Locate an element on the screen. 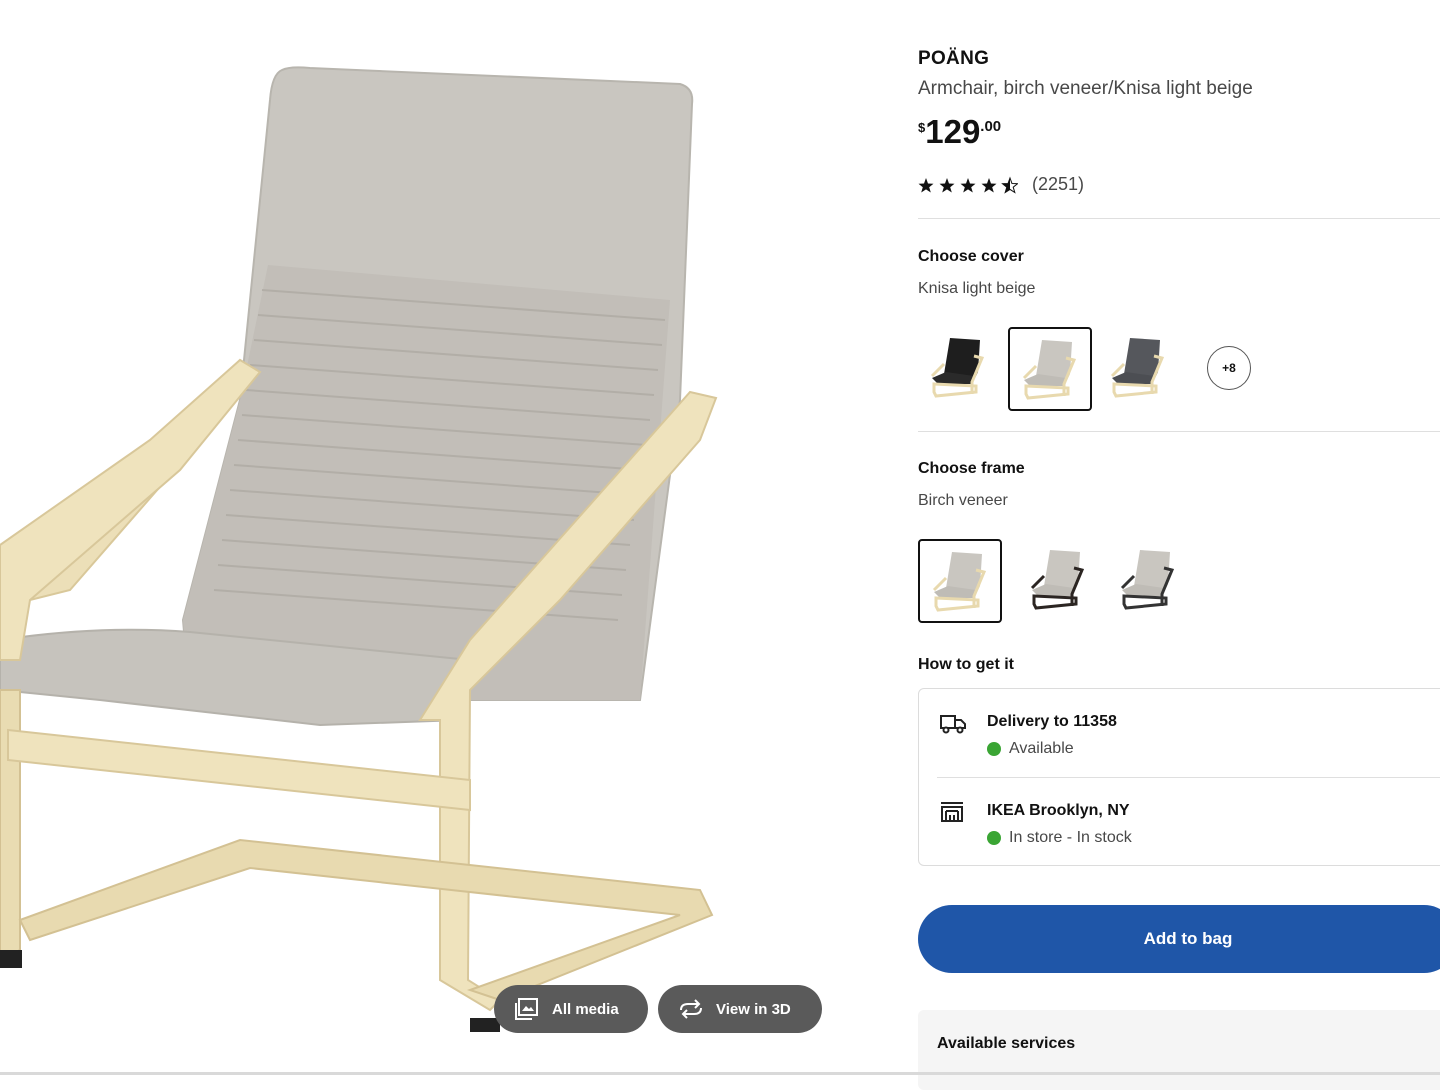 The image size is (1440, 1090). choose-cover-heading: Choose cover is located at coordinates (971, 256).